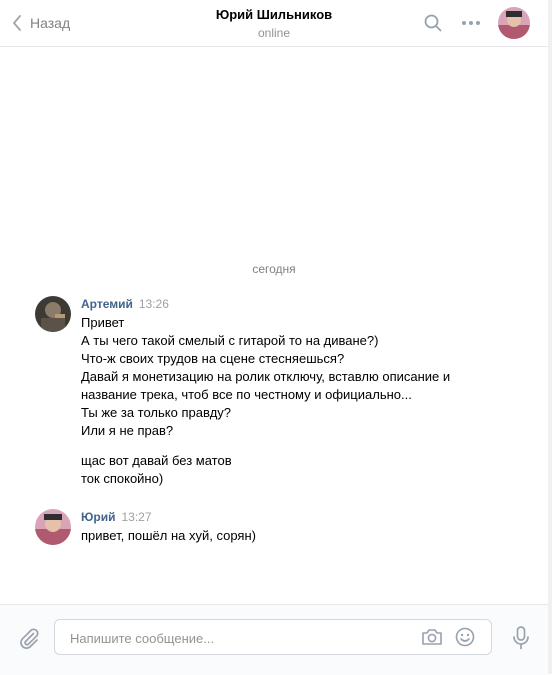  What do you see at coordinates (301, 536) in the screenshot?
I see `message-text: привет, пошёл на хуй, сорян)` at bounding box center [301, 536].